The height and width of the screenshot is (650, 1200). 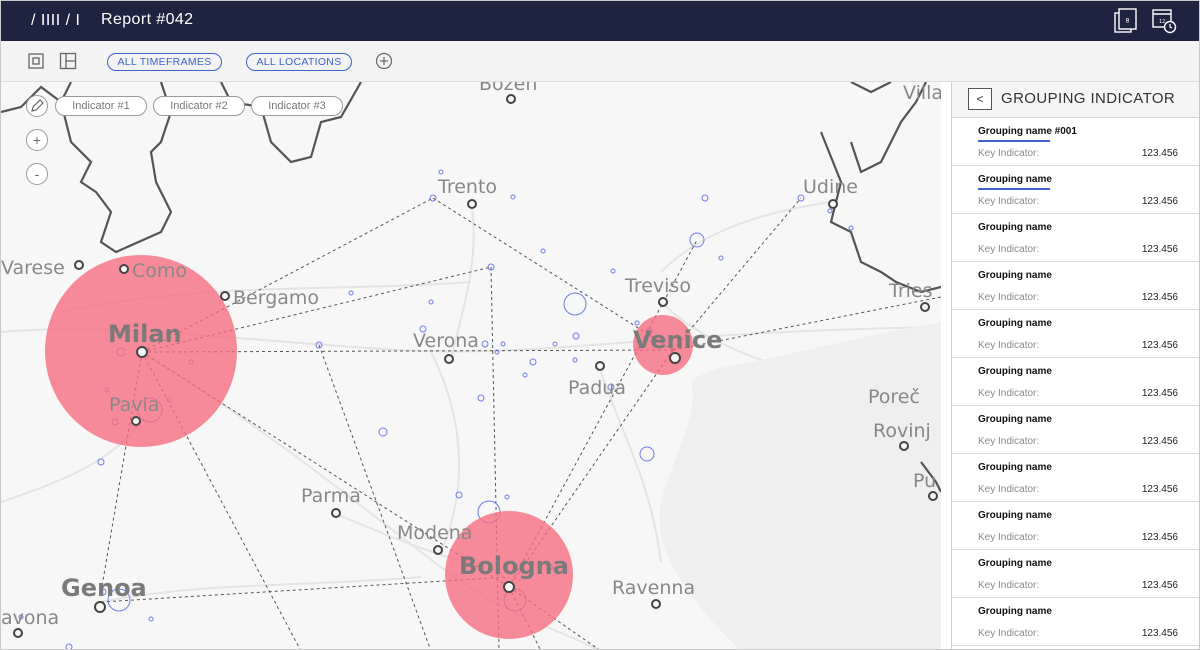 I want to click on panel-header: < GROUPING INDICATOR, so click(x=1075, y=100).